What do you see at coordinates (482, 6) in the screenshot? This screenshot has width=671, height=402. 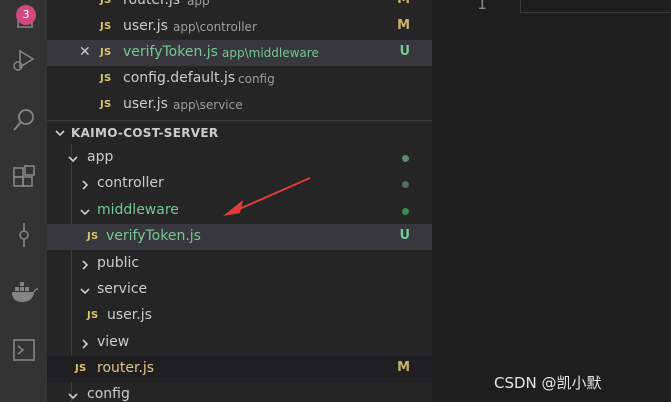 I see `line-number: 1` at bounding box center [482, 6].